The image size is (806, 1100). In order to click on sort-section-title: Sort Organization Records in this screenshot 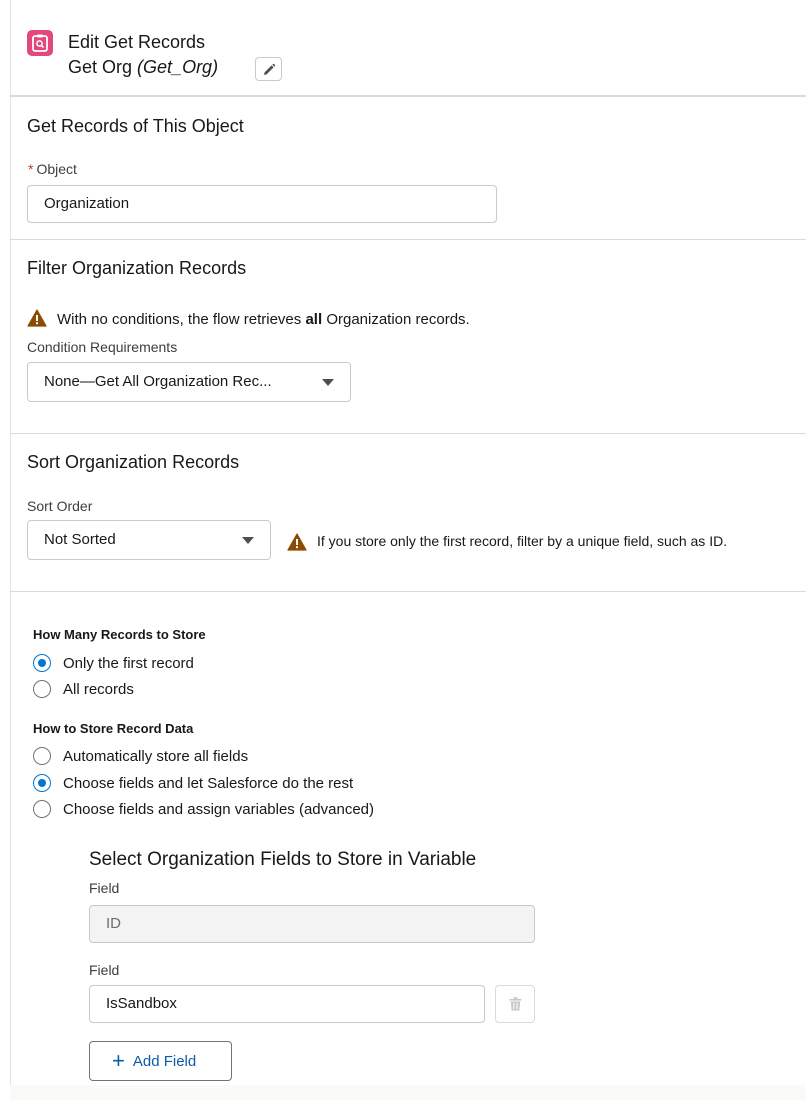, I will do `click(133, 462)`.